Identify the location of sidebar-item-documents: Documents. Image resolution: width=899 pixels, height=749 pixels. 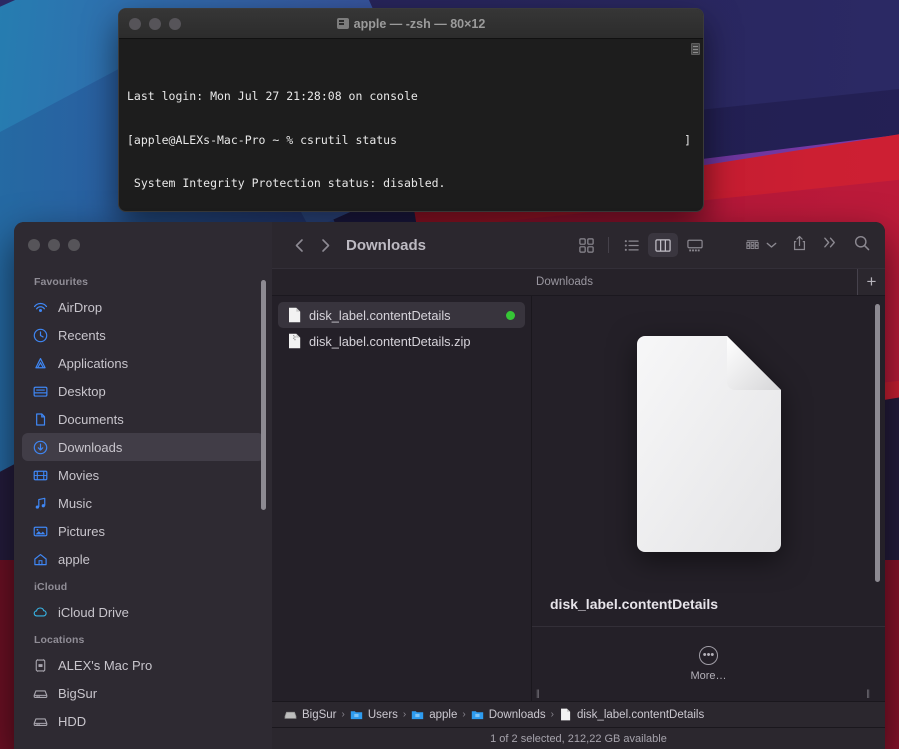
(143, 419).